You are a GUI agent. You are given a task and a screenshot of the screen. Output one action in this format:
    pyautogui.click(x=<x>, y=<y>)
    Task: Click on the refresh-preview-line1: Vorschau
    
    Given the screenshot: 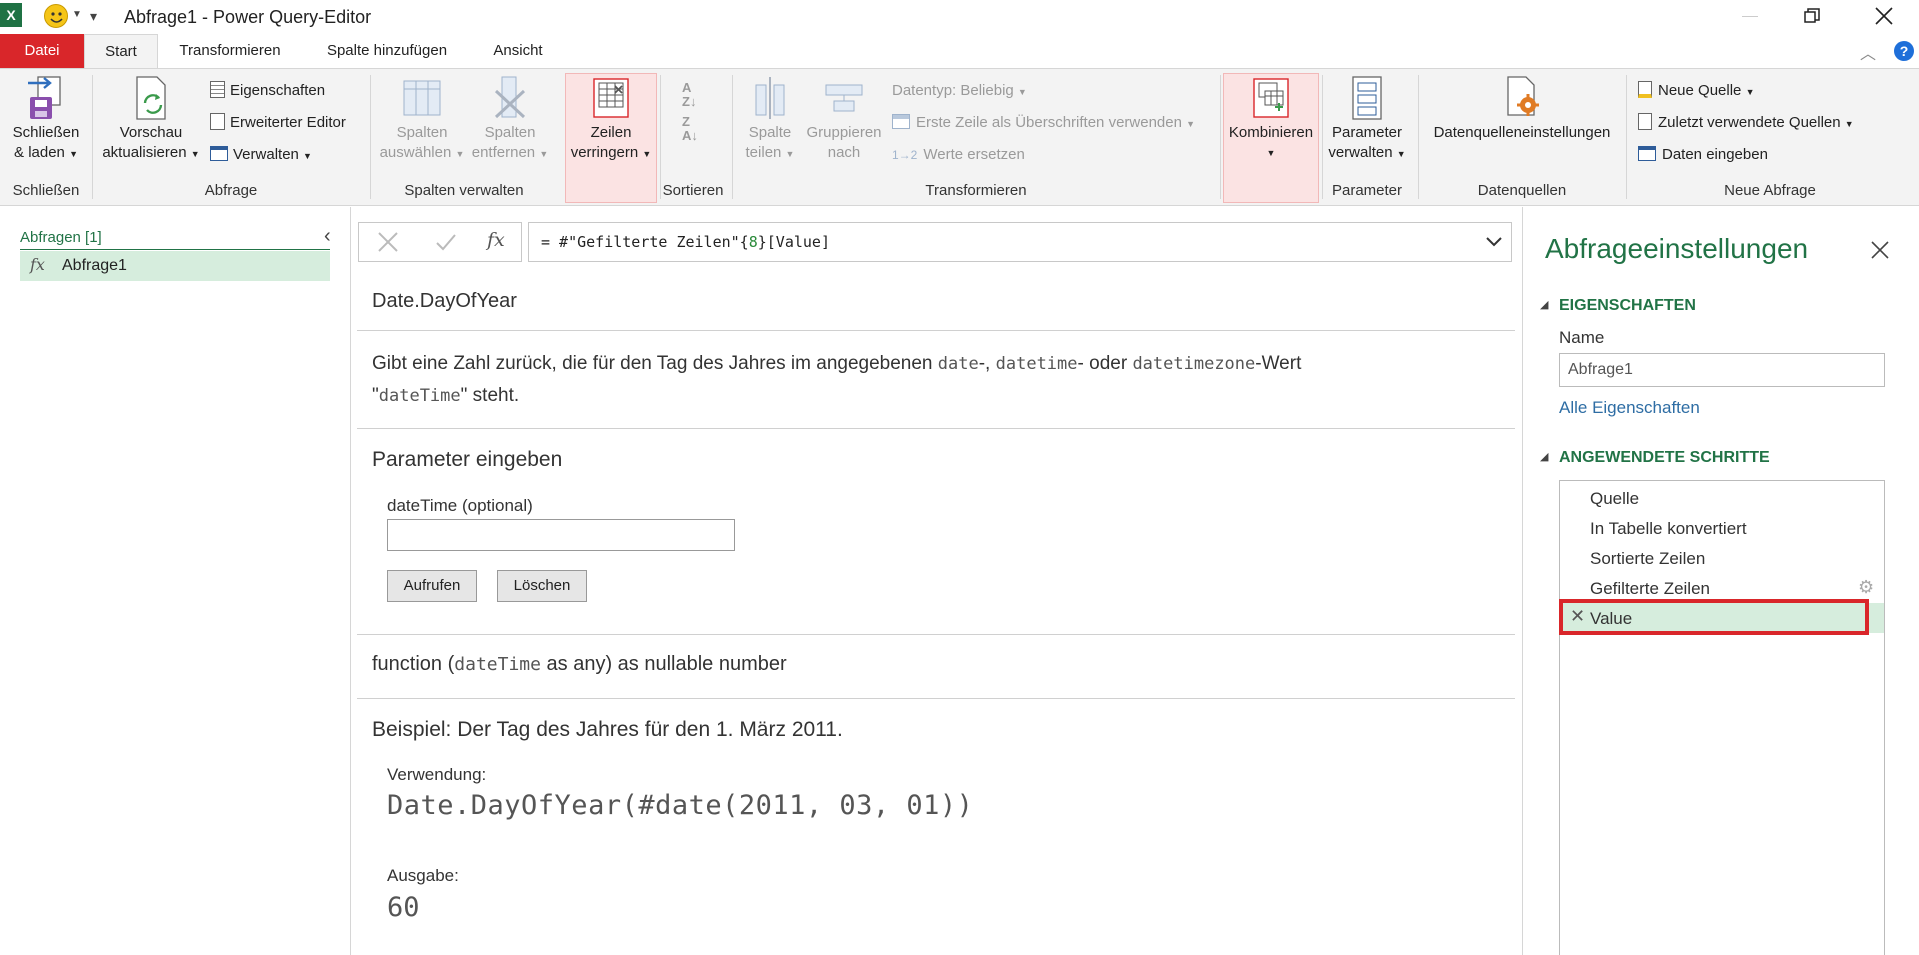 What is the action you would take?
    pyautogui.click(x=151, y=132)
    